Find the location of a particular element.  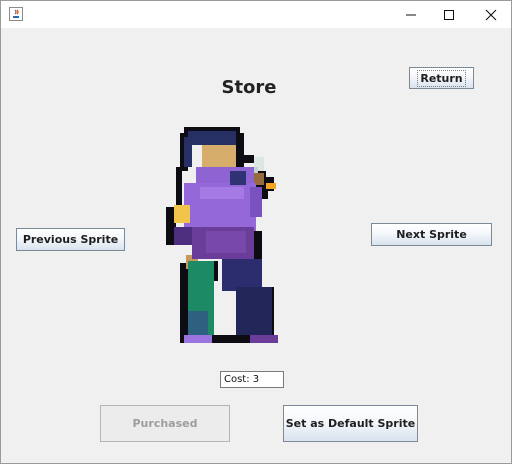

purchased-label: Purchased is located at coordinates (165, 423).